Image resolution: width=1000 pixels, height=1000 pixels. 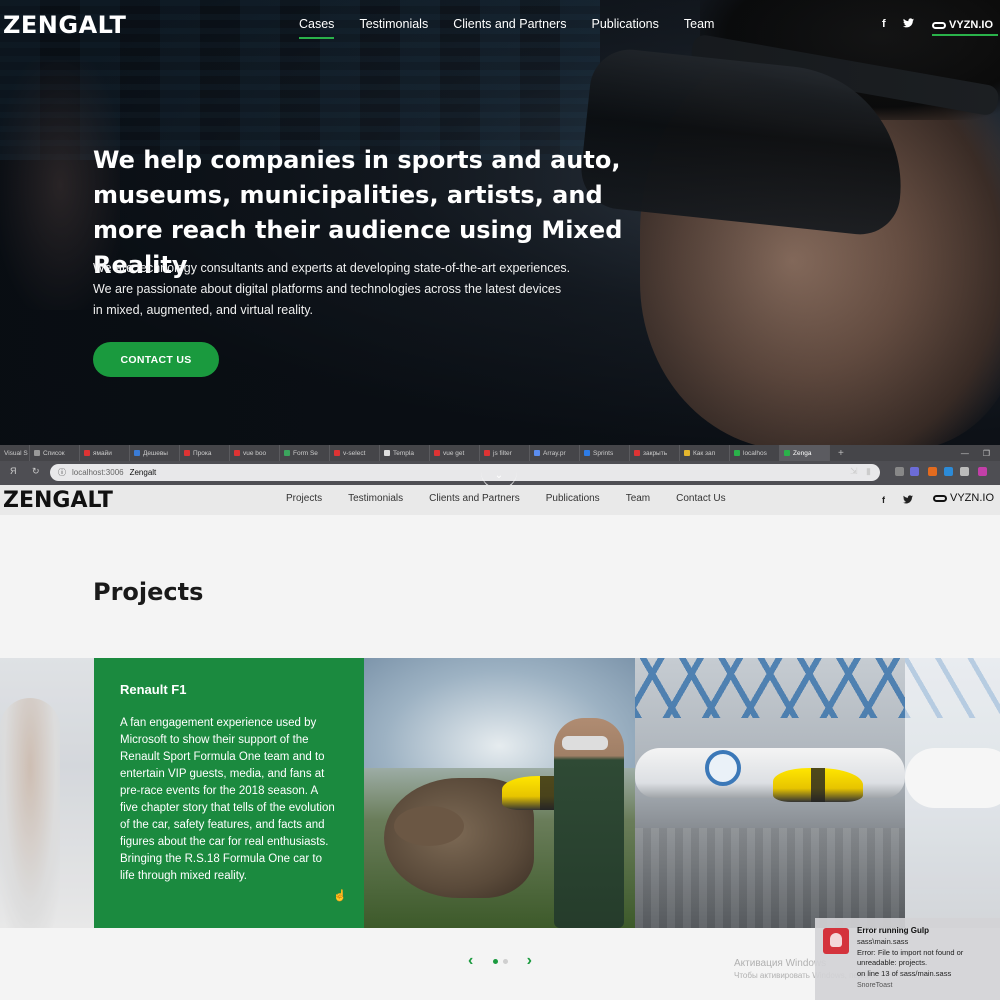 What do you see at coordinates (875, 985) in the screenshot?
I see `toast-app-name: SnoreToast` at bounding box center [875, 985].